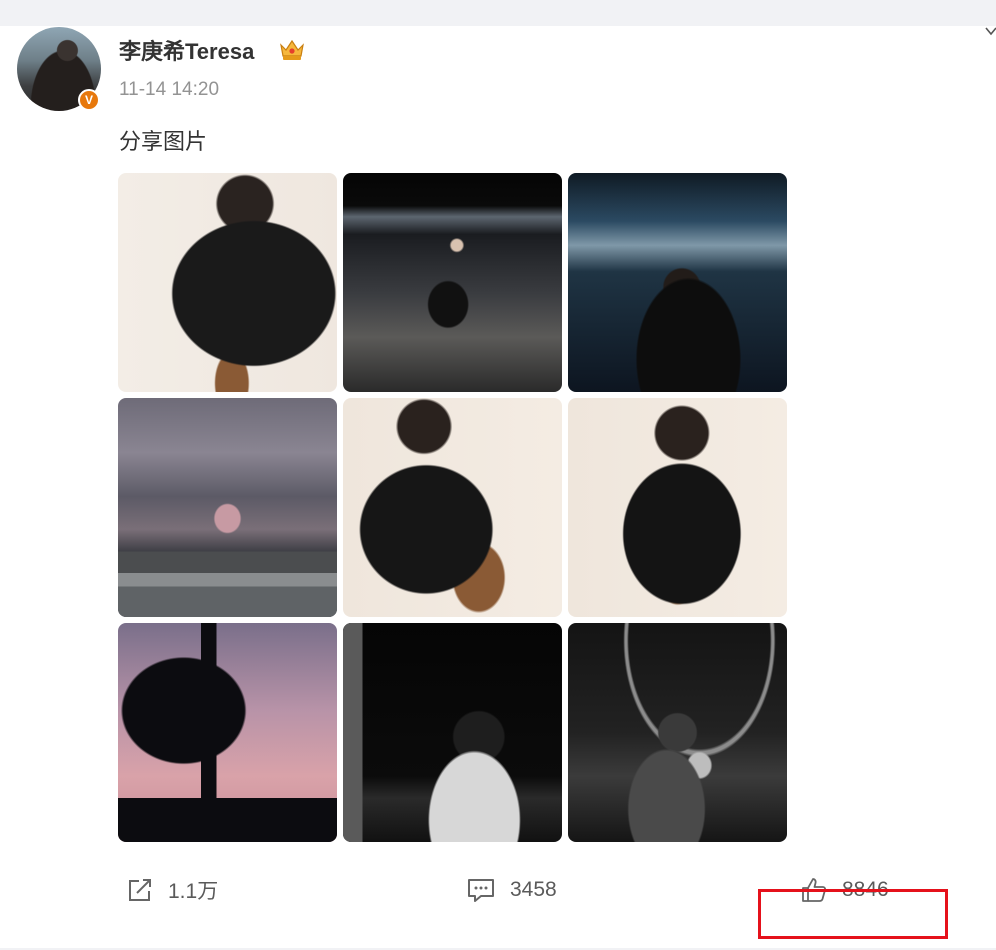 This screenshot has height=950, width=996. I want to click on like-count: 8846, so click(865, 889).